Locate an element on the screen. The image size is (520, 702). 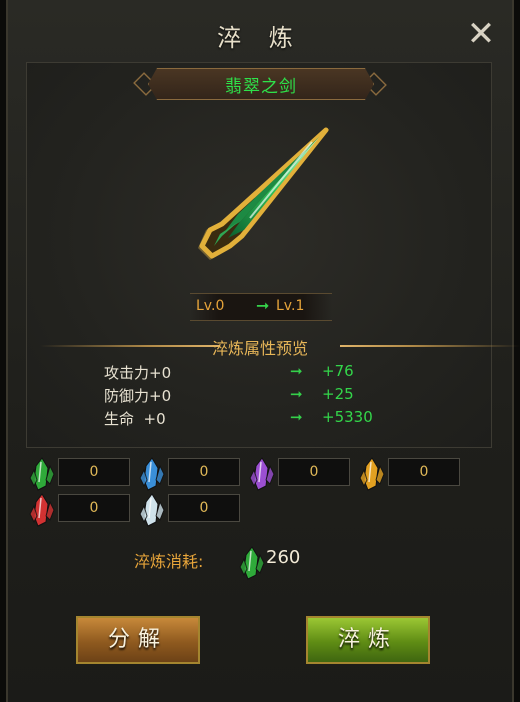
dialog-title: 淬 炼 is located at coordinates (260, 38).